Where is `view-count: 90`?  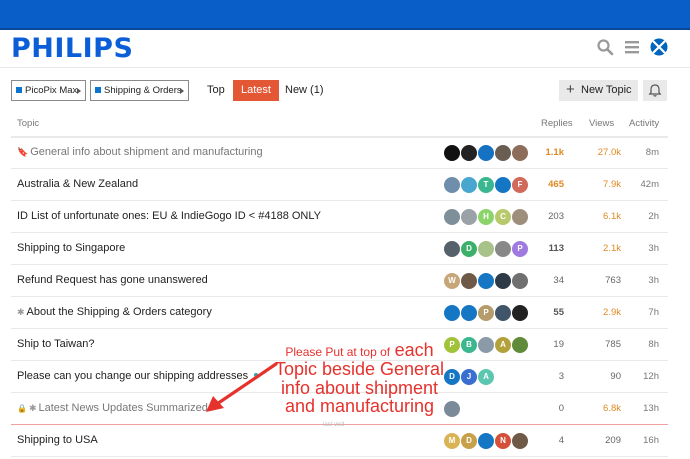
view-count: 90 is located at coordinates (615, 376).